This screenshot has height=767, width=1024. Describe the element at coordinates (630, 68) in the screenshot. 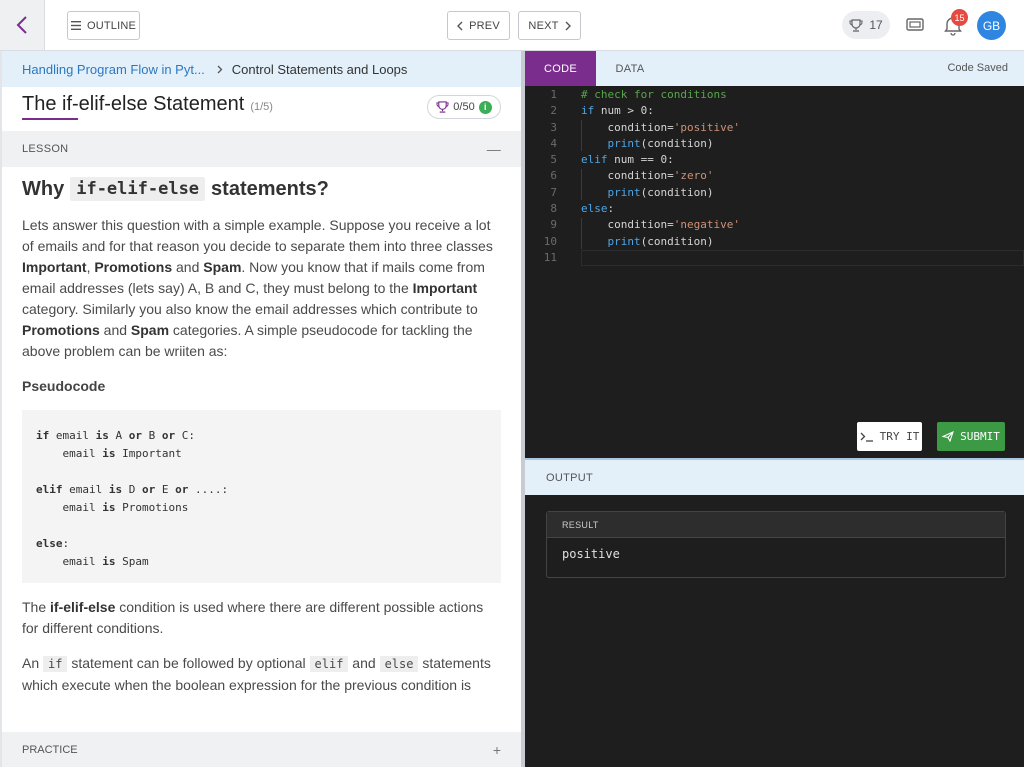

I see `tab-data: DATA` at that location.